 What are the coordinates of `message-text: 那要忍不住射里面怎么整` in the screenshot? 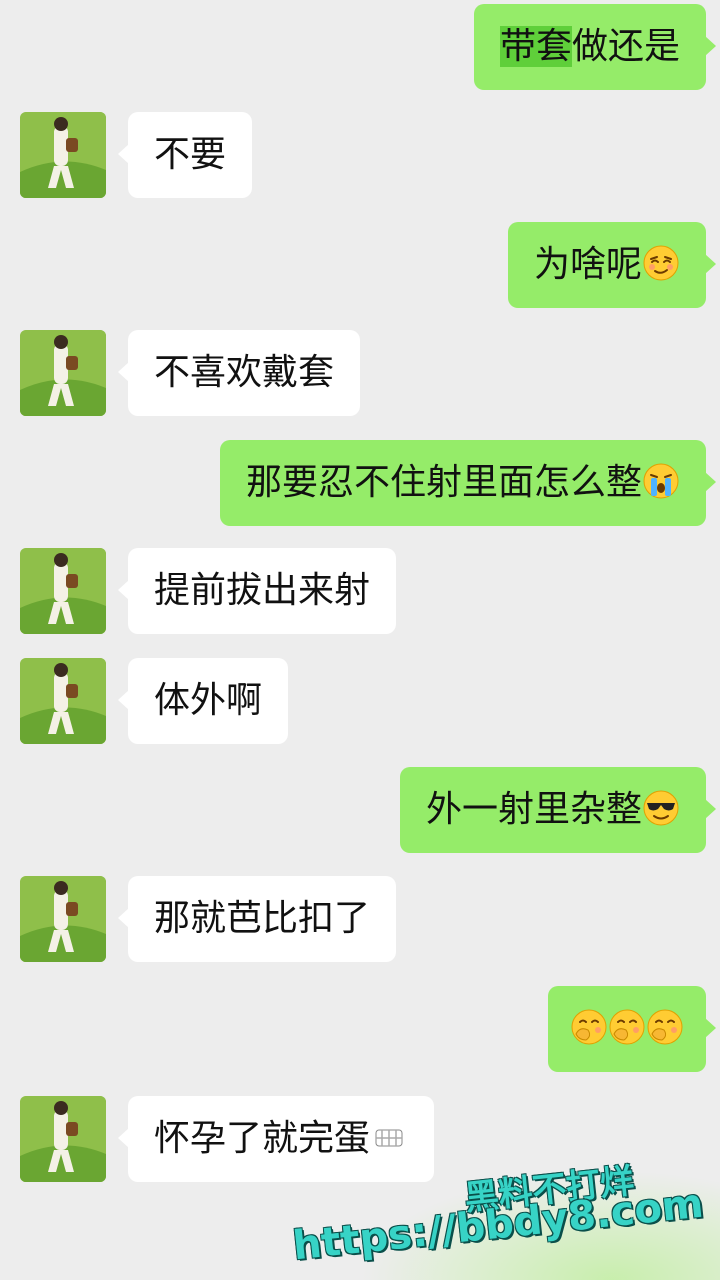 It's located at (443, 482).